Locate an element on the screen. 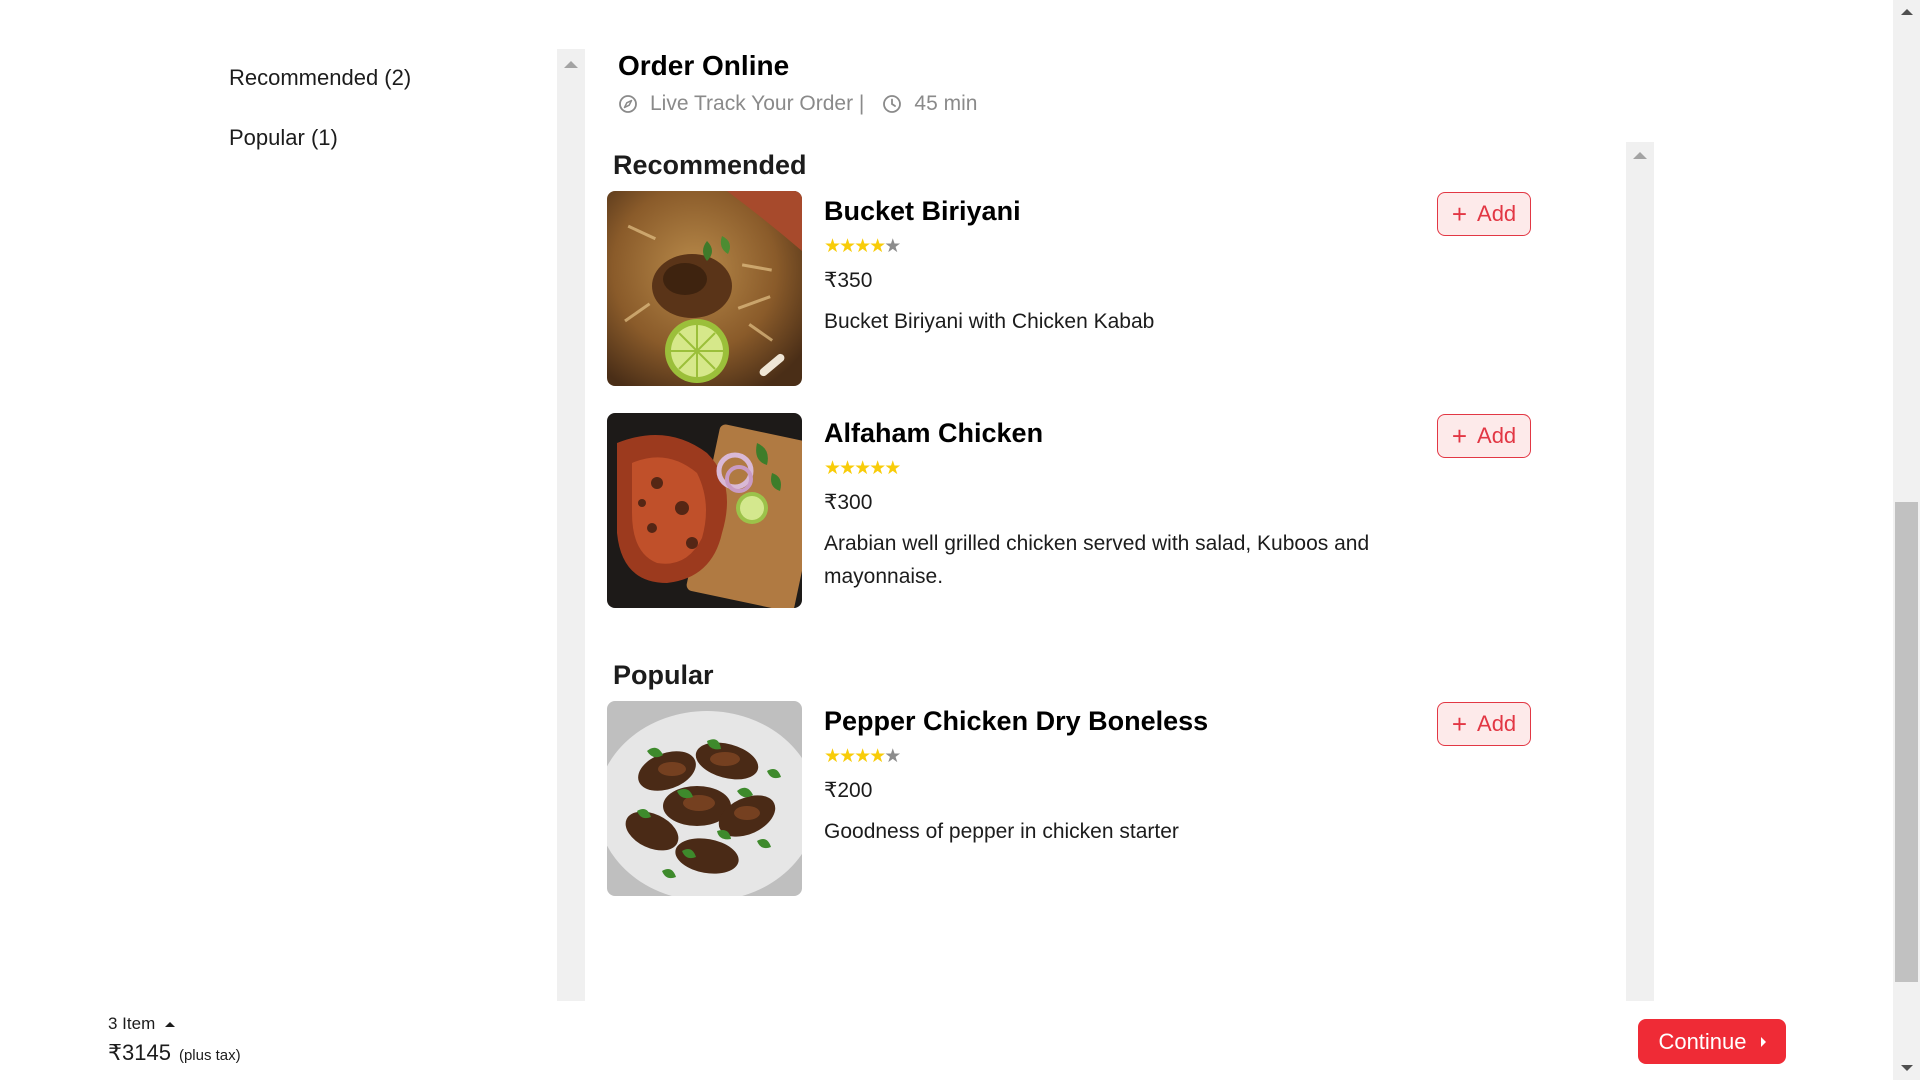 The width and height of the screenshot is (1920, 1080). section-title-popular: Popular is located at coordinates (663, 675).